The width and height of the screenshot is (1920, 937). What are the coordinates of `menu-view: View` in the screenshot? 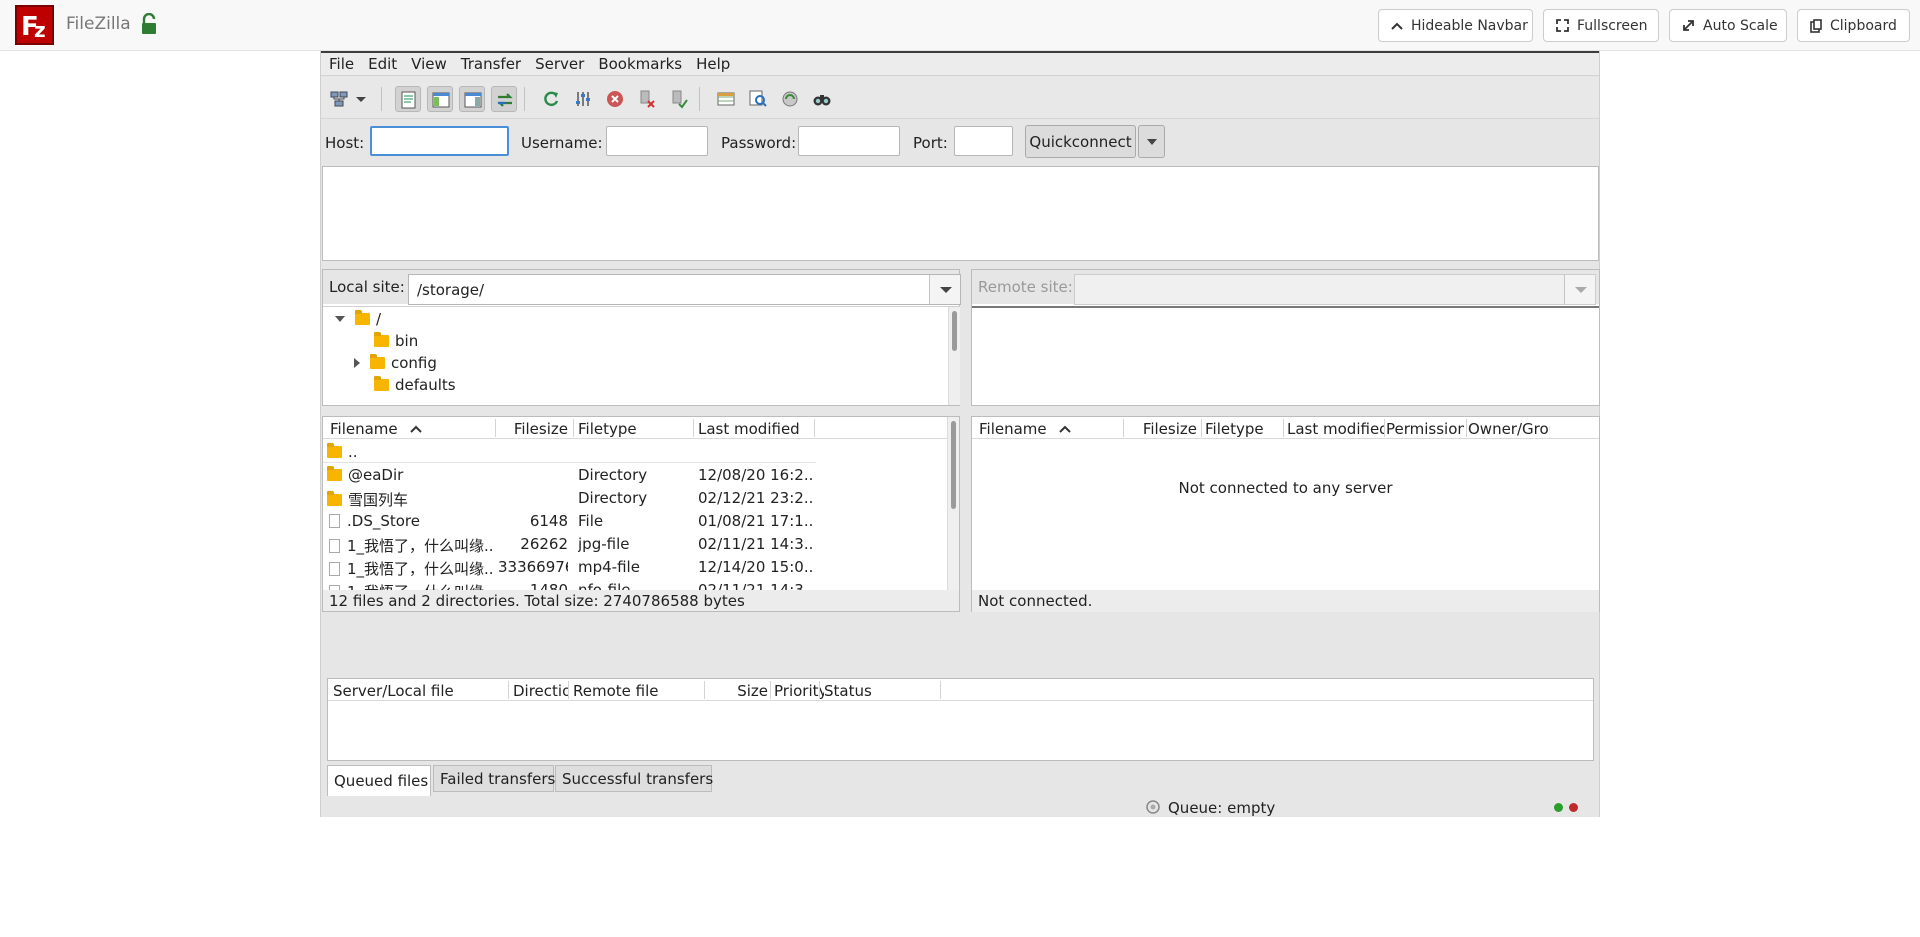 It's located at (432, 64).